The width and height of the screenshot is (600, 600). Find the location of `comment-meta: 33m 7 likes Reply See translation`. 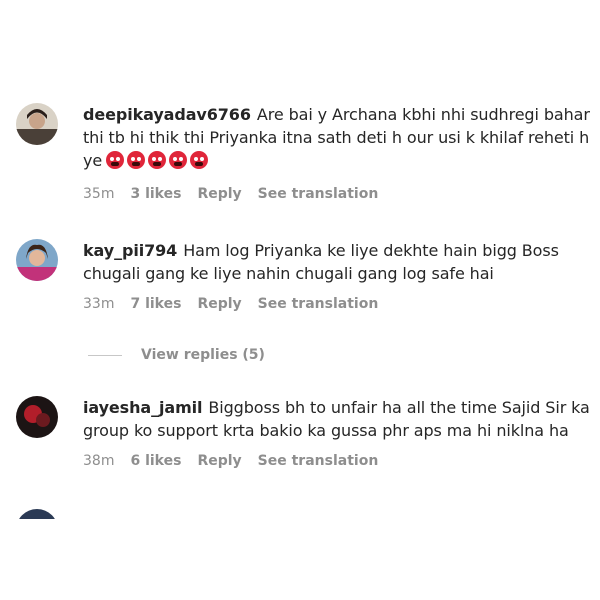

comment-meta: 33m 7 likes Reply See translation is located at coordinates (339, 304).